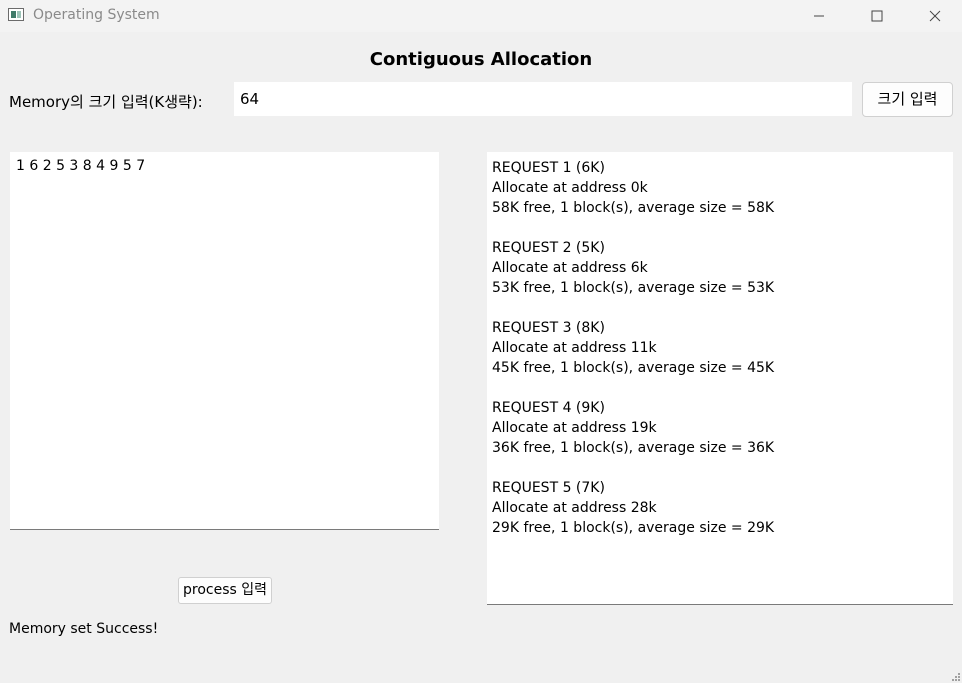 The width and height of the screenshot is (962, 683). I want to click on log-allocate: Allocate at address 28k, so click(574, 508).